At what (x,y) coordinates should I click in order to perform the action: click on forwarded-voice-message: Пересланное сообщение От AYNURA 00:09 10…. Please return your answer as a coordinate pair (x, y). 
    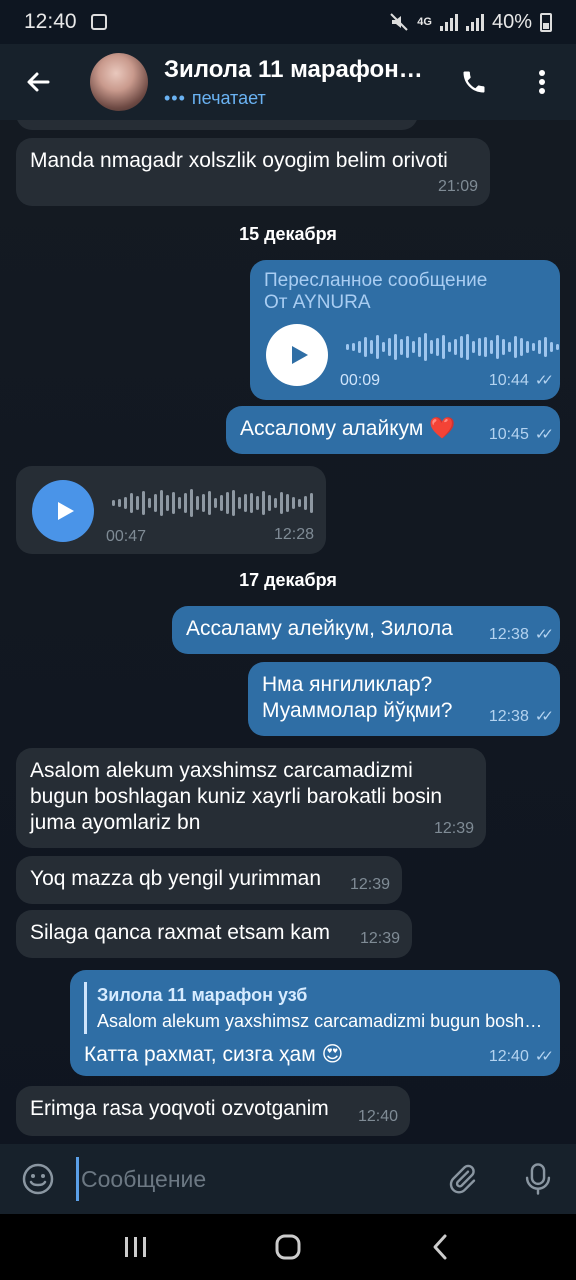
    Looking at the image, I should click on (405, 330).